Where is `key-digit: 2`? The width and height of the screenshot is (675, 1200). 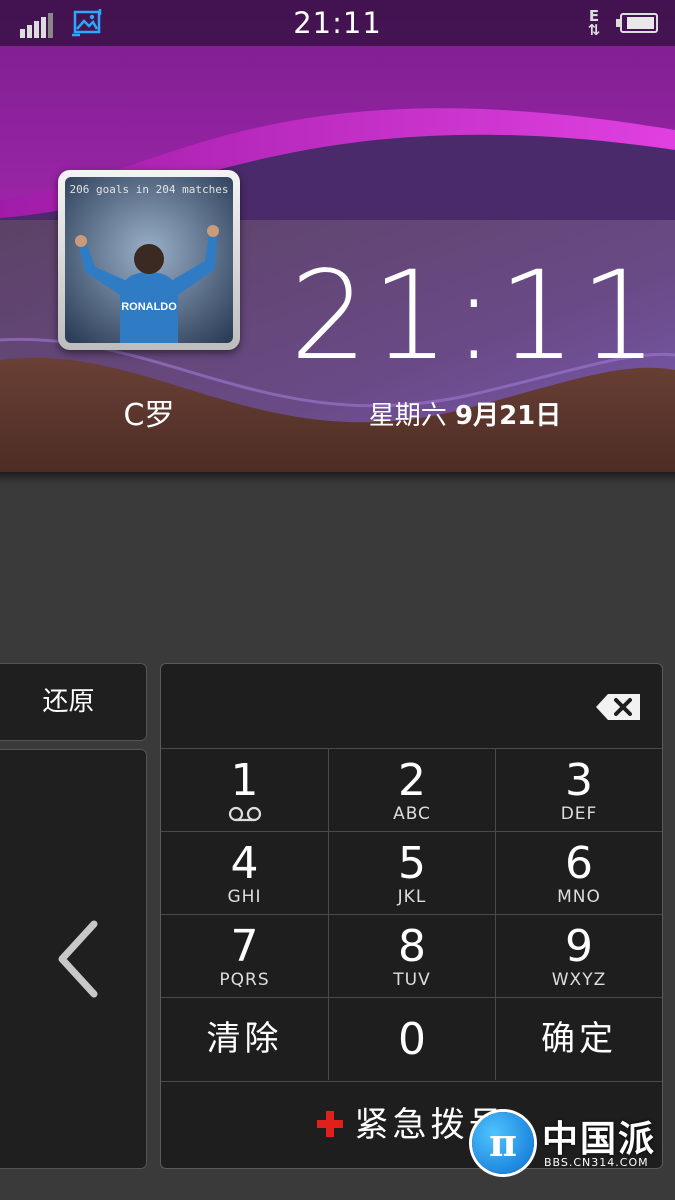 key-digit: 2 is located at coordinates (412, 780).